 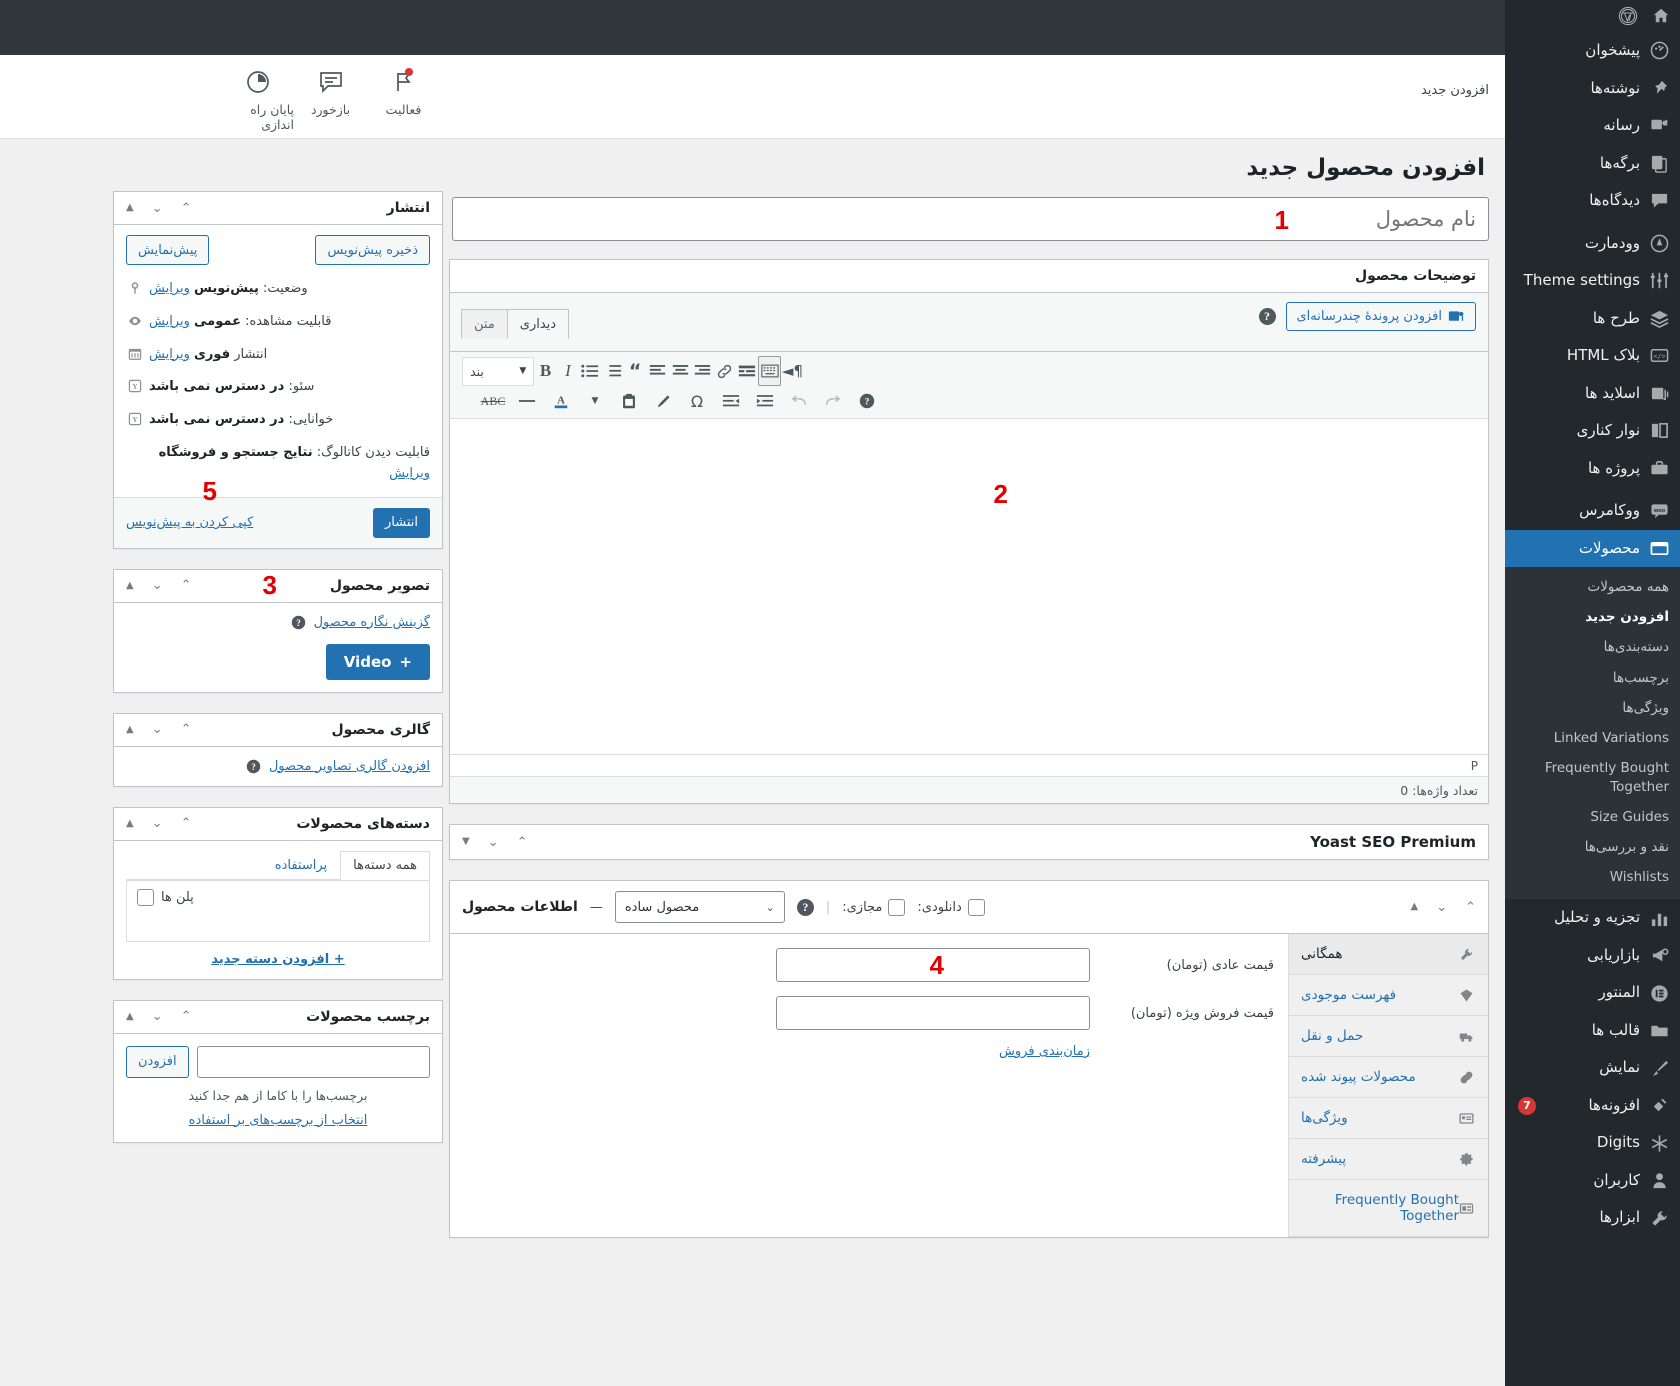 What do you see at coordinates (1592, 993) in the screenshot?
I see `sidebar-item-16: المنتور` at bounding box center [1592, 993].